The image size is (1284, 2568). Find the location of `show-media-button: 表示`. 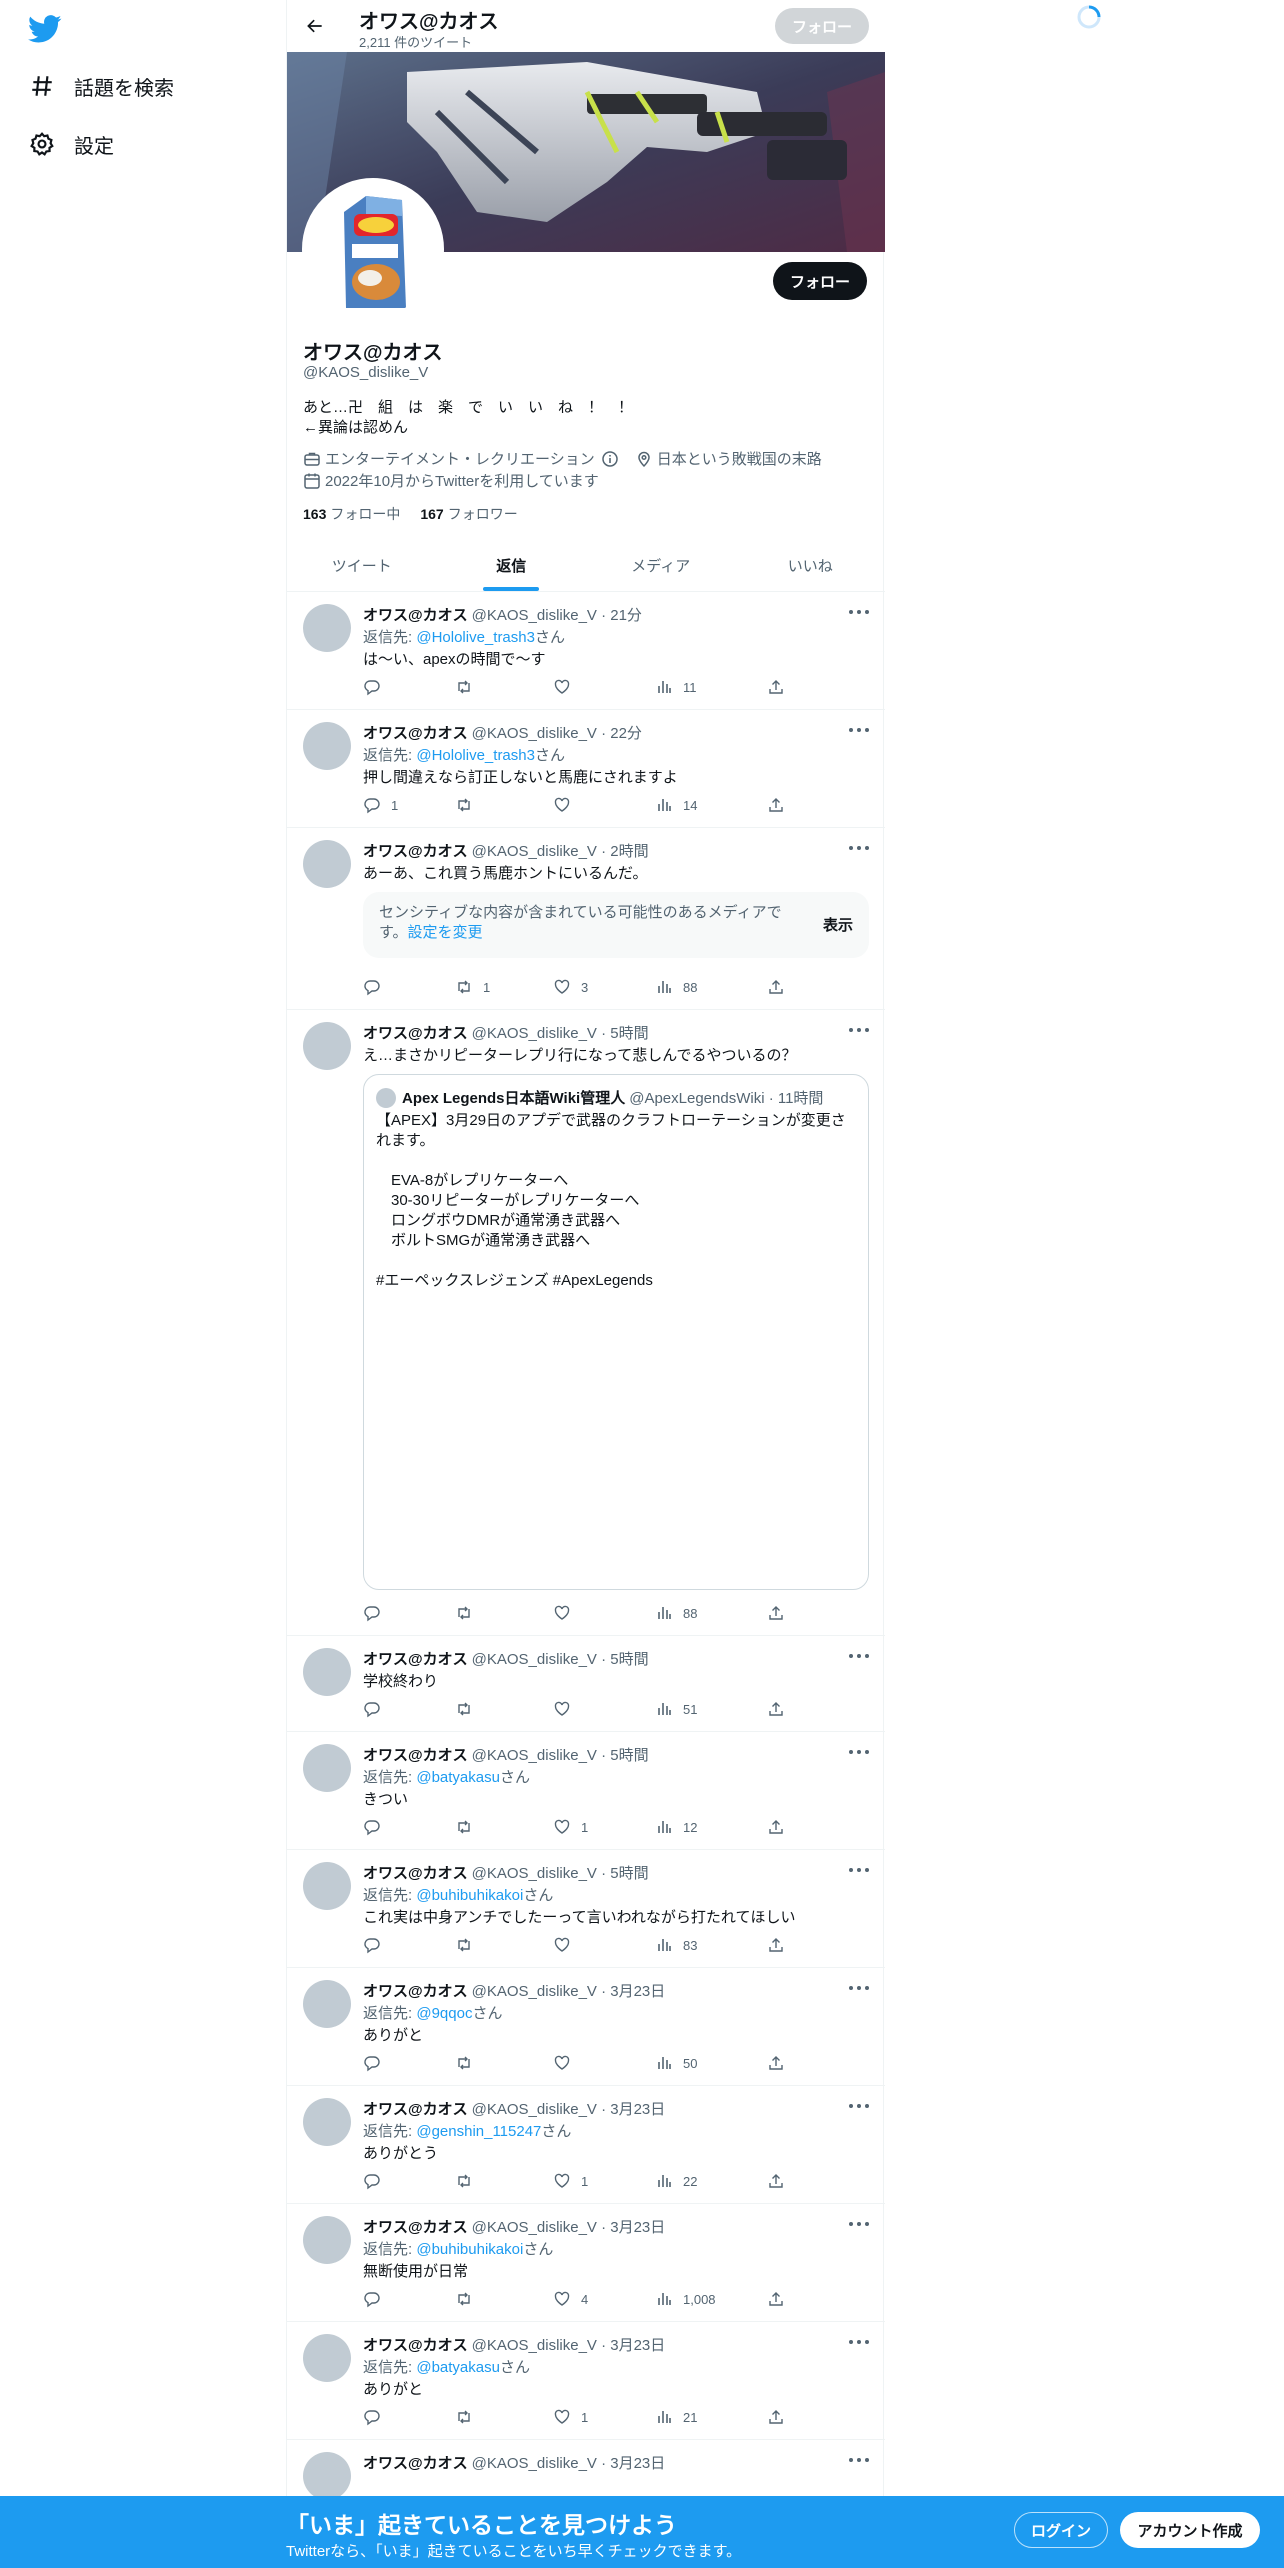

show-media-button: 表示 is located at coordinates (838, 924).